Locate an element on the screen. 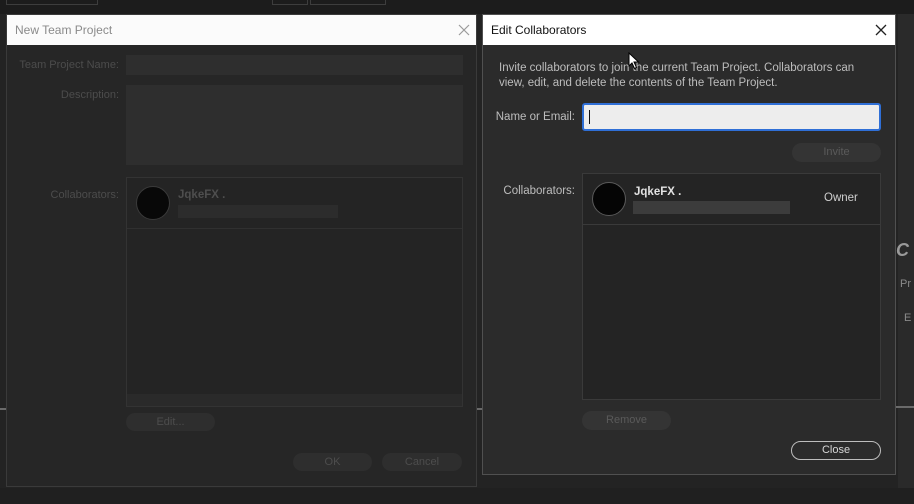 This screenshot has width=914, height=504. text-caret is located at coordinates (589, 117).